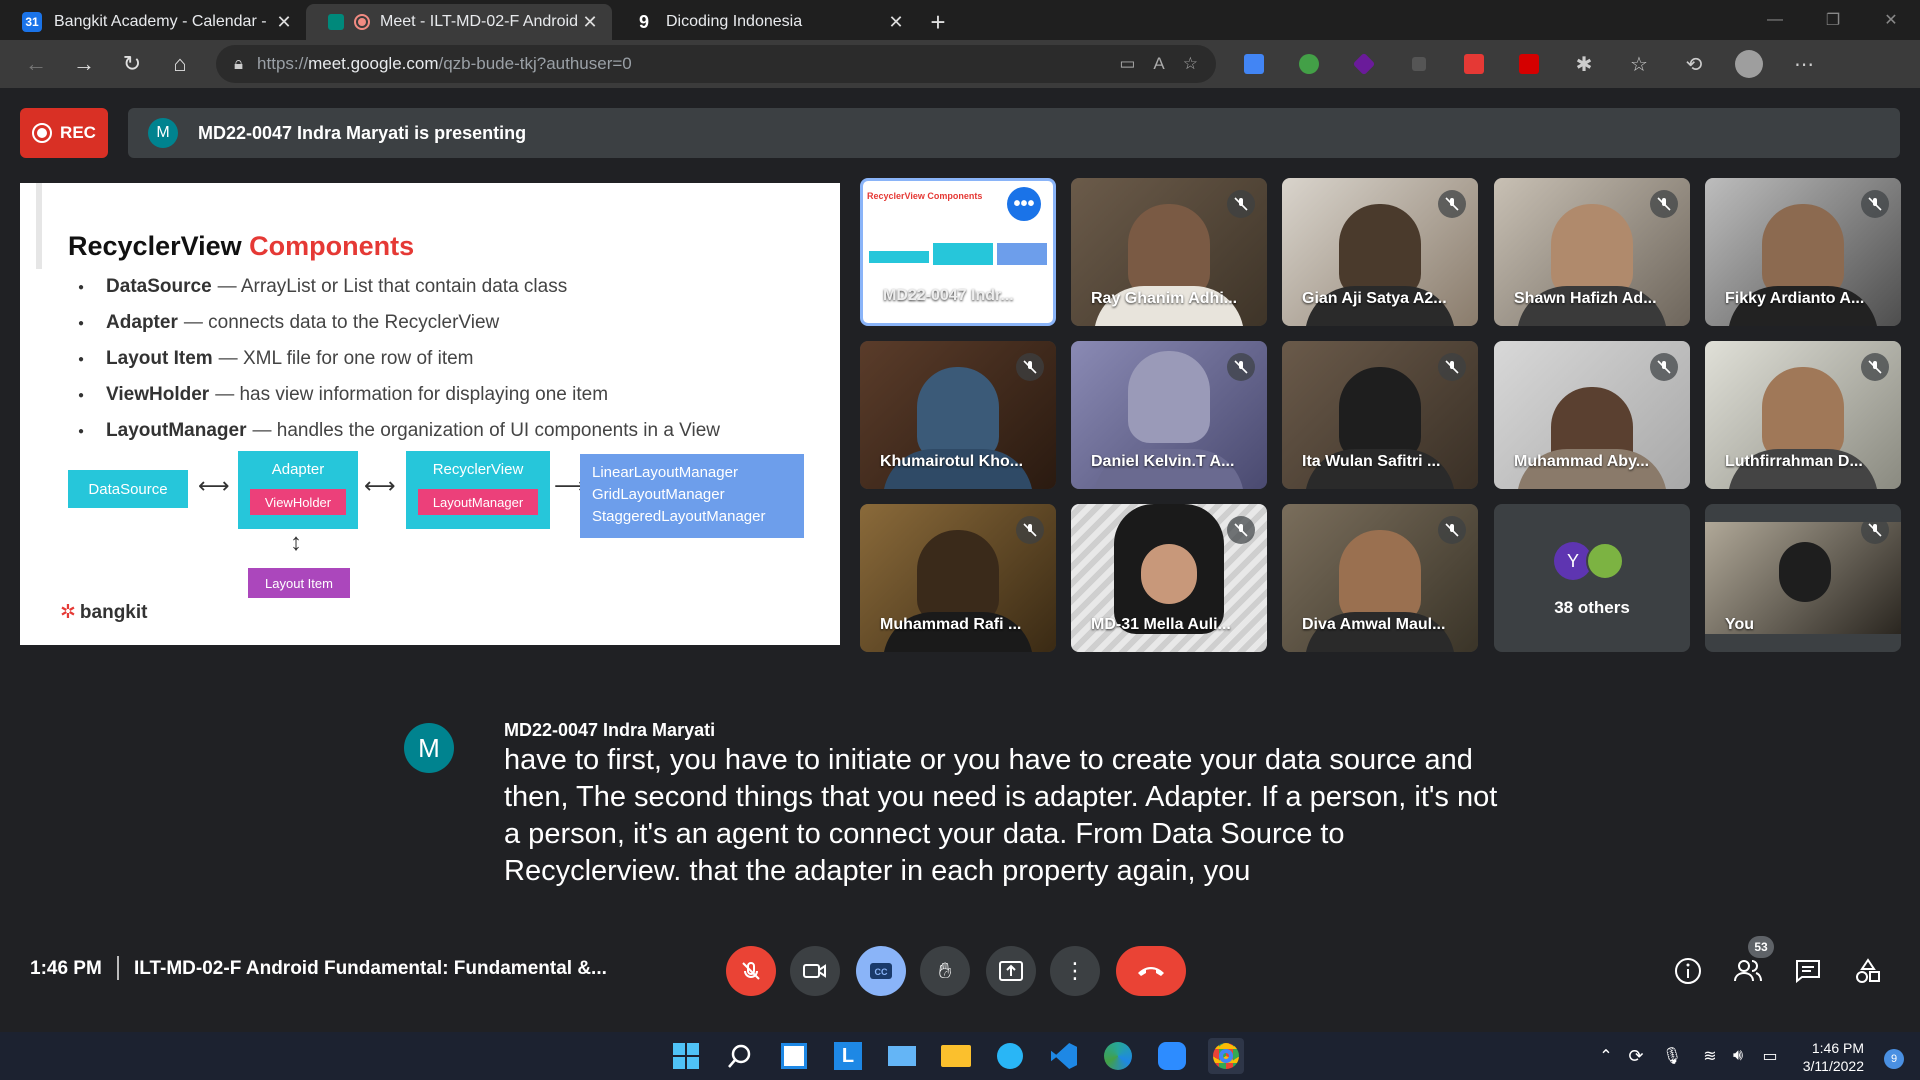  Describe the element at coordinates (1694, 64) in the screenshot. I see `history-icon: ⟲` at that location.